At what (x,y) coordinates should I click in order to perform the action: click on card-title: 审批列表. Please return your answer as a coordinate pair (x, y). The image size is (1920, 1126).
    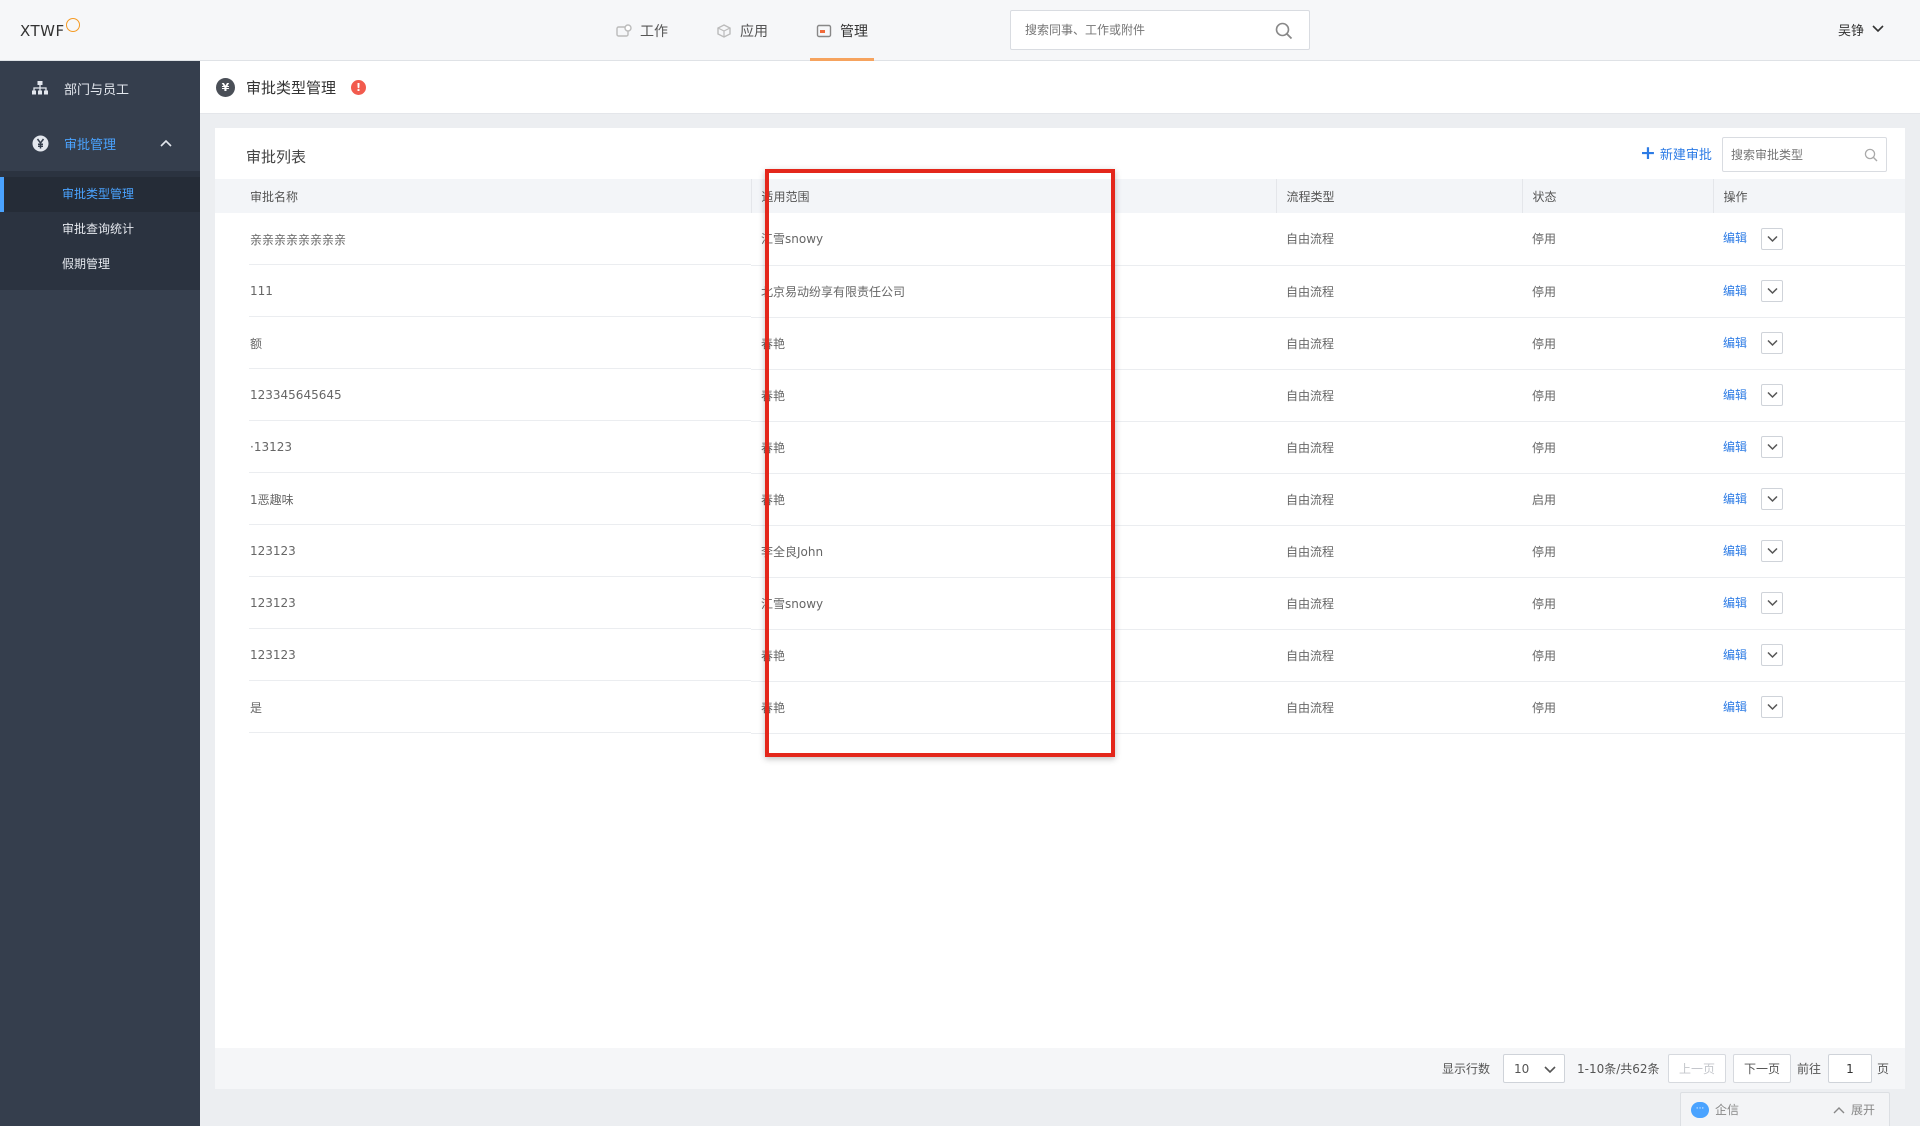
    Looking at the image, I should click on (276, 157).